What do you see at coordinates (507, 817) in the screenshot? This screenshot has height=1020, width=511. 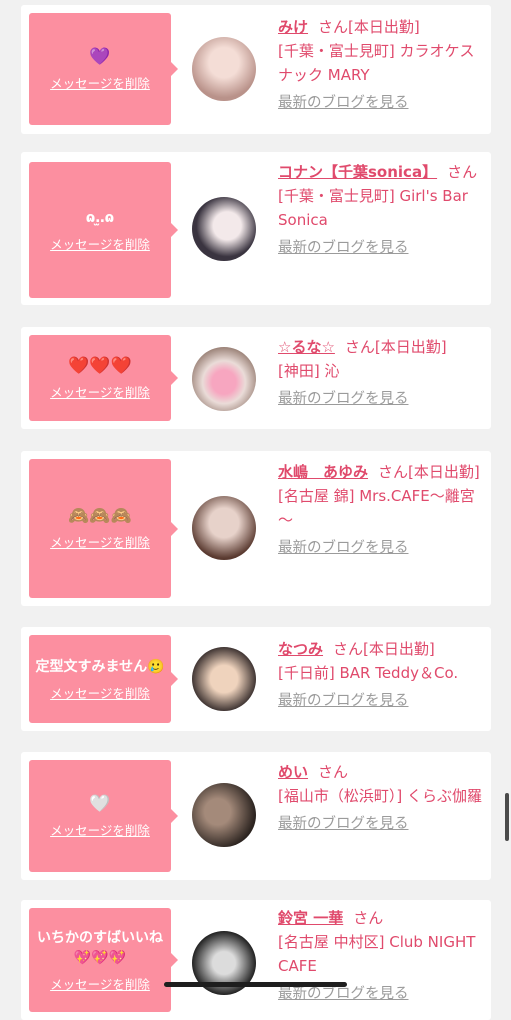 I see `scroll-indicator` at bounding box center [507, 817].